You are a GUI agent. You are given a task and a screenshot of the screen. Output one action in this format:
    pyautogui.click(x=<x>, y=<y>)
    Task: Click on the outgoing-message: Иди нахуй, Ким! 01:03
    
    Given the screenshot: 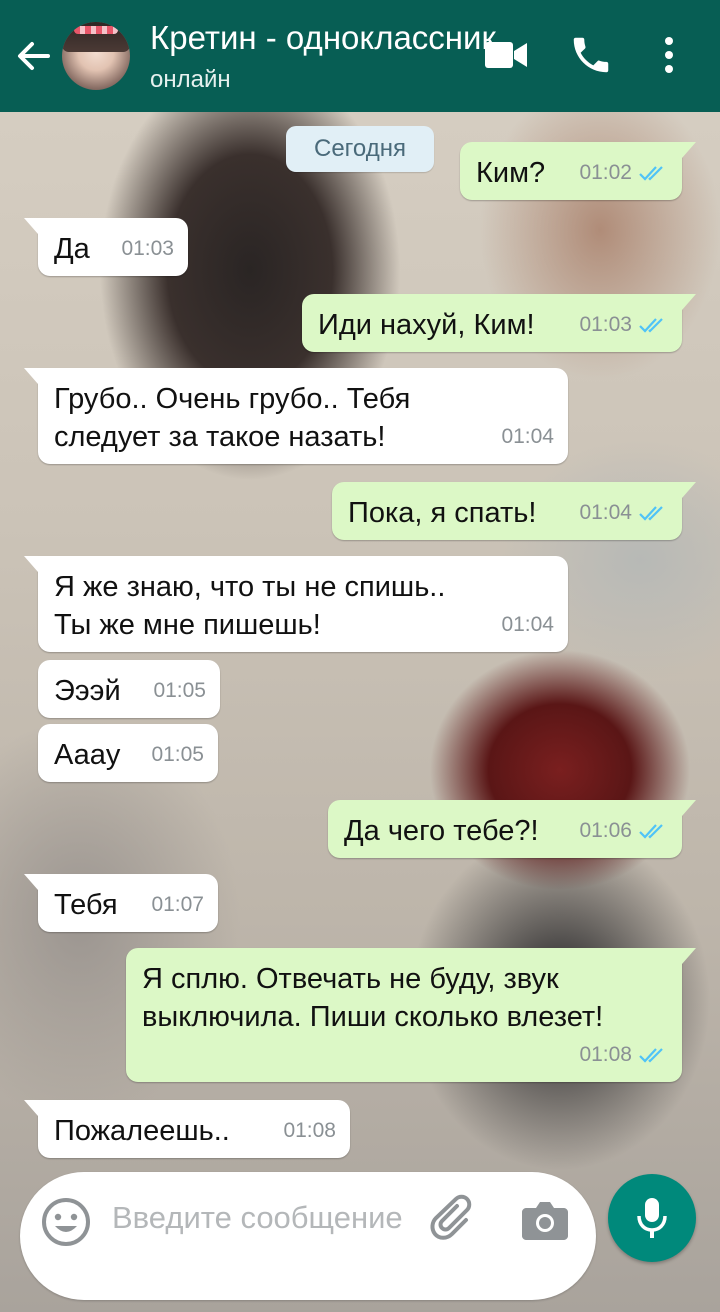 What is the action you would take?
    pyautogui.click(x=499, y=323)
    